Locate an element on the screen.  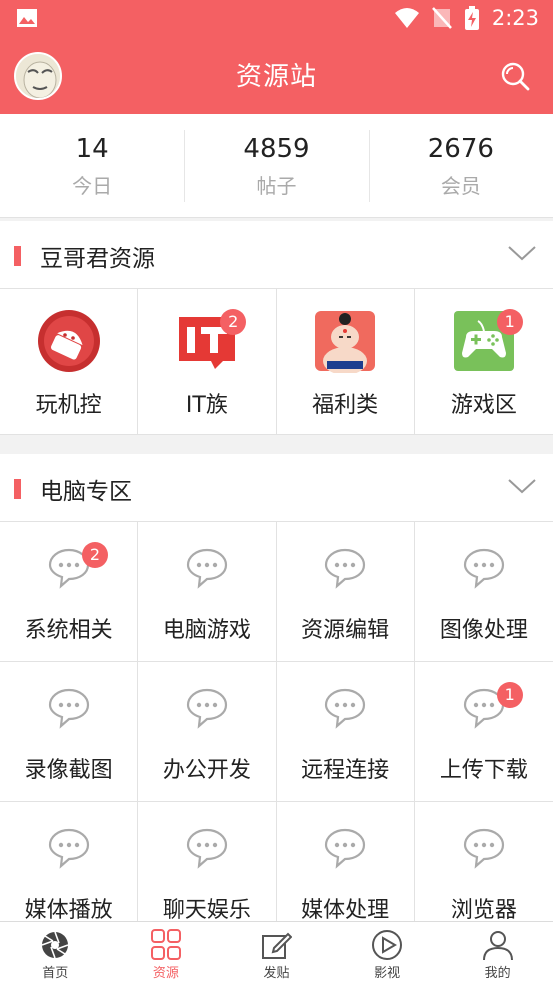
sumo-icon is located at coordinates (345, 342).